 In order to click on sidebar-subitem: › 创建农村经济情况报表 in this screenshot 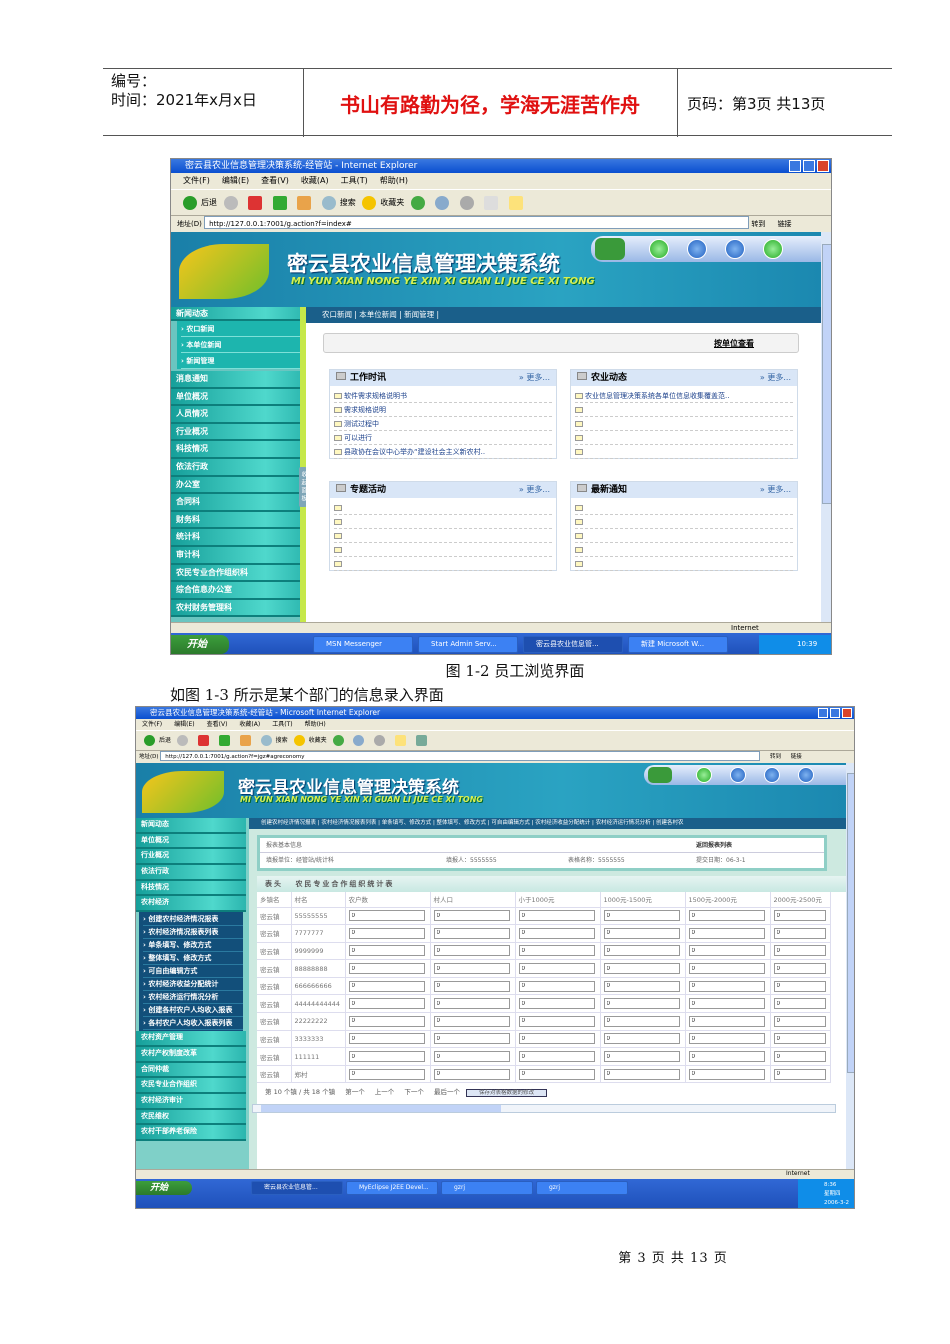, I will do `click(193, 920)`.